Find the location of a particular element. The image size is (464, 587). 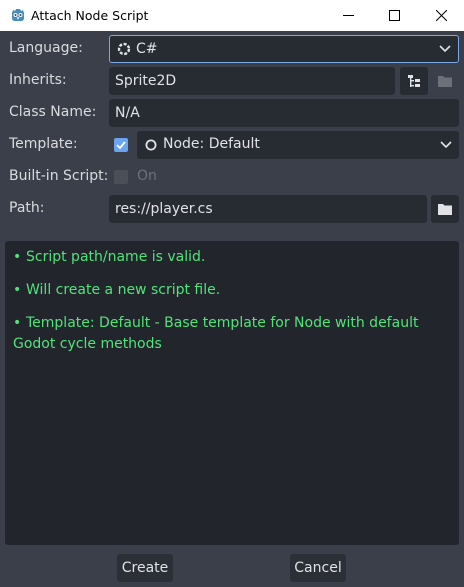

message-item: • Will create a new script file. is located at coordinates (232, 290).